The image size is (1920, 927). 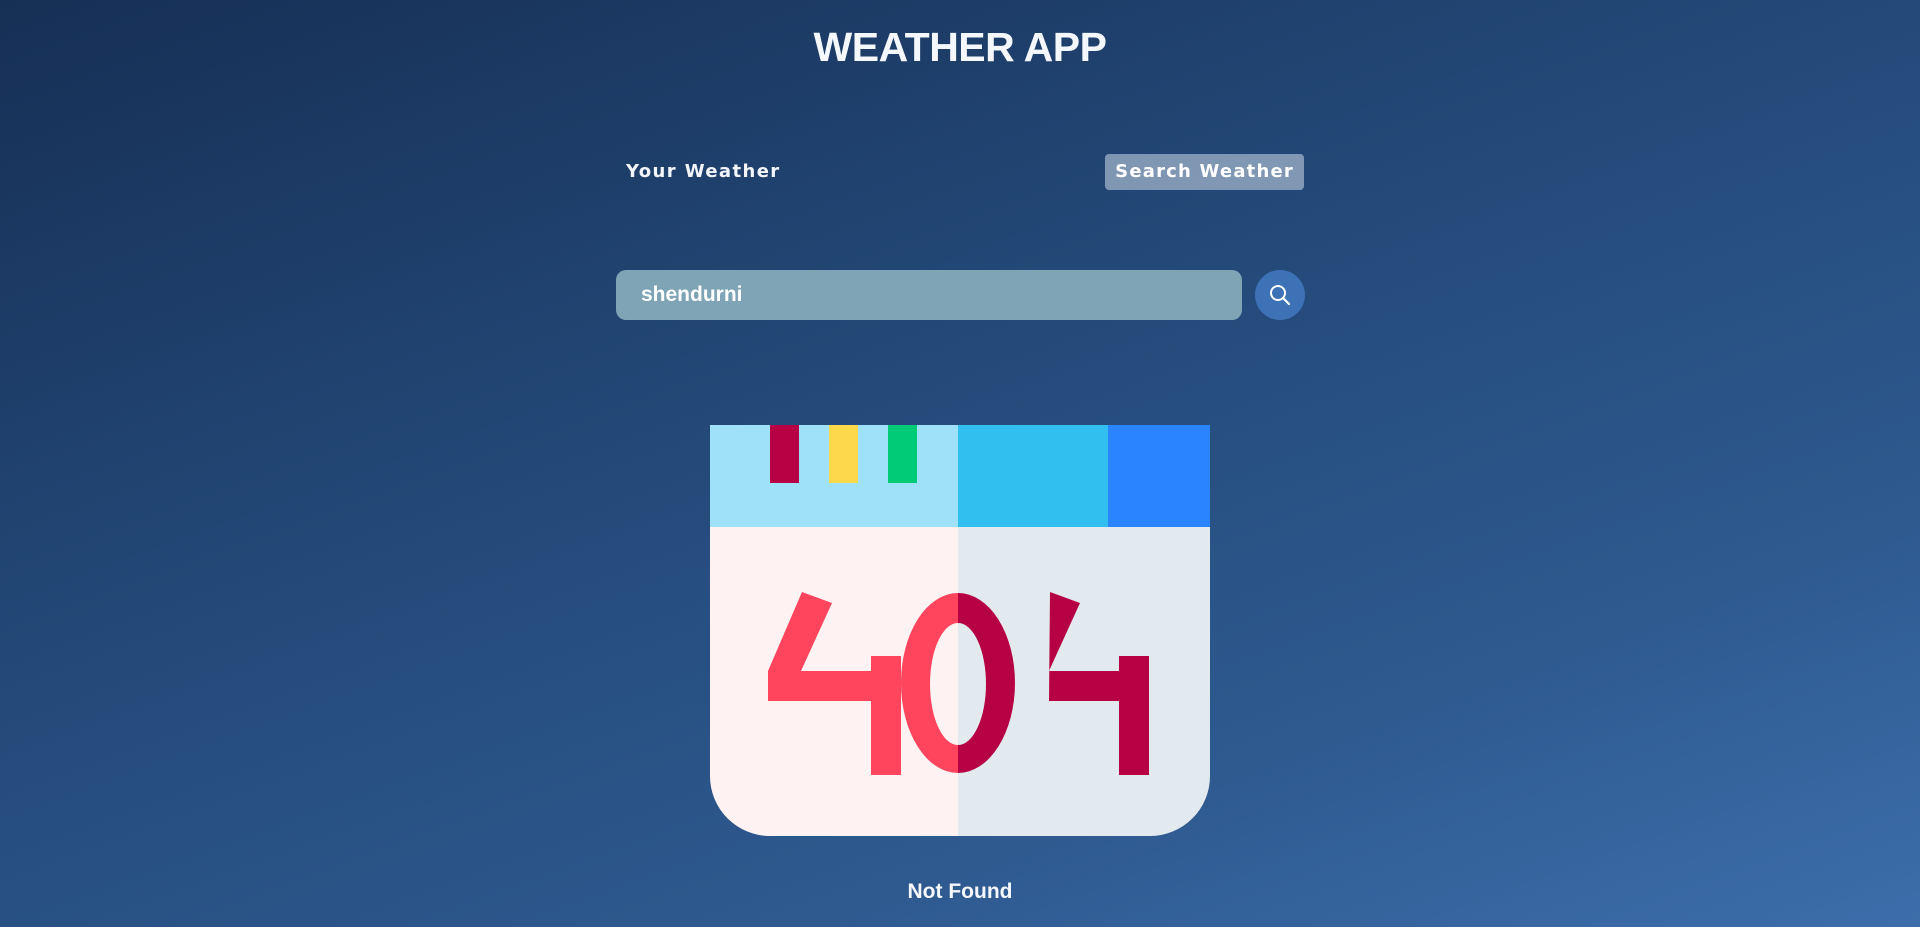 I want to click on tab-search-weather: Search Weather, so click(x=1204, y=172).